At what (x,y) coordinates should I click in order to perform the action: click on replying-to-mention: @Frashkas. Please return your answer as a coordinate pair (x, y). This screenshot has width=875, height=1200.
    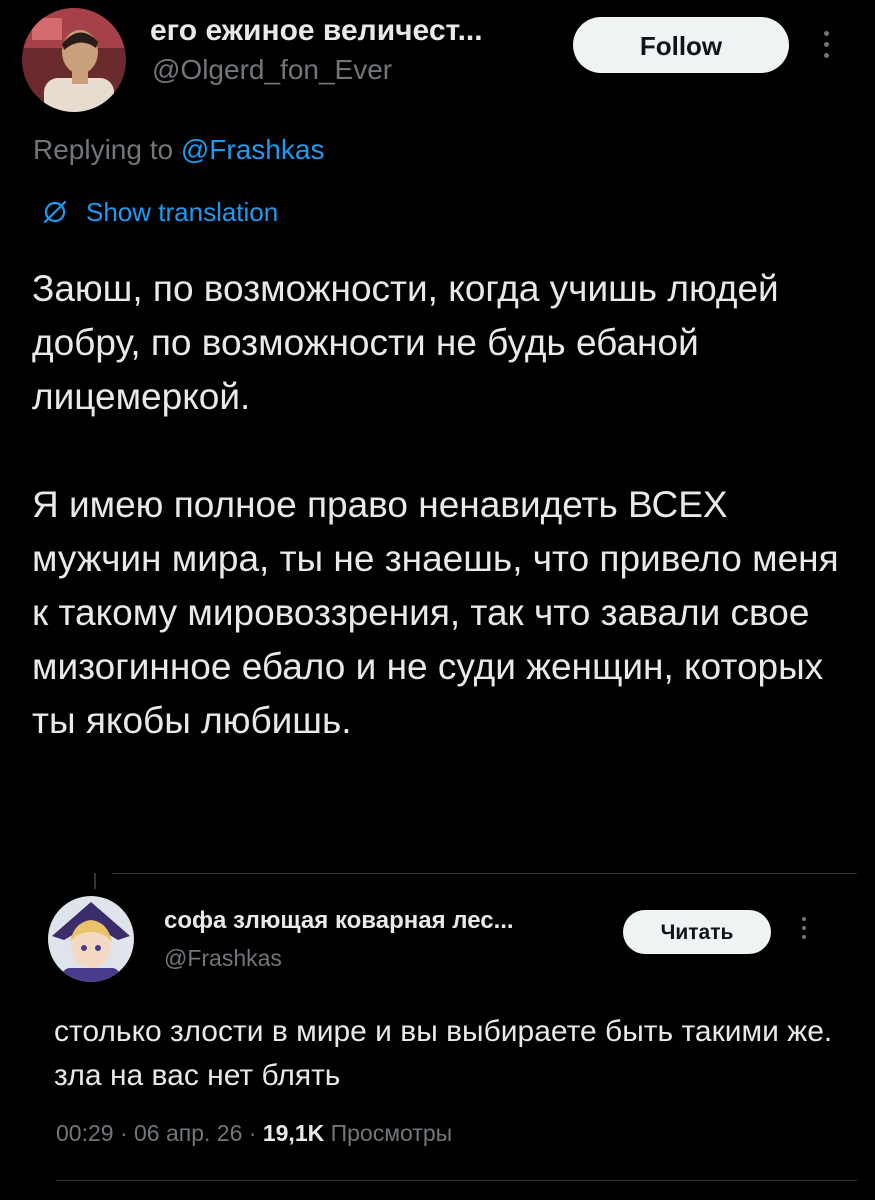
    Looking at the image, I should click on (253, 149).